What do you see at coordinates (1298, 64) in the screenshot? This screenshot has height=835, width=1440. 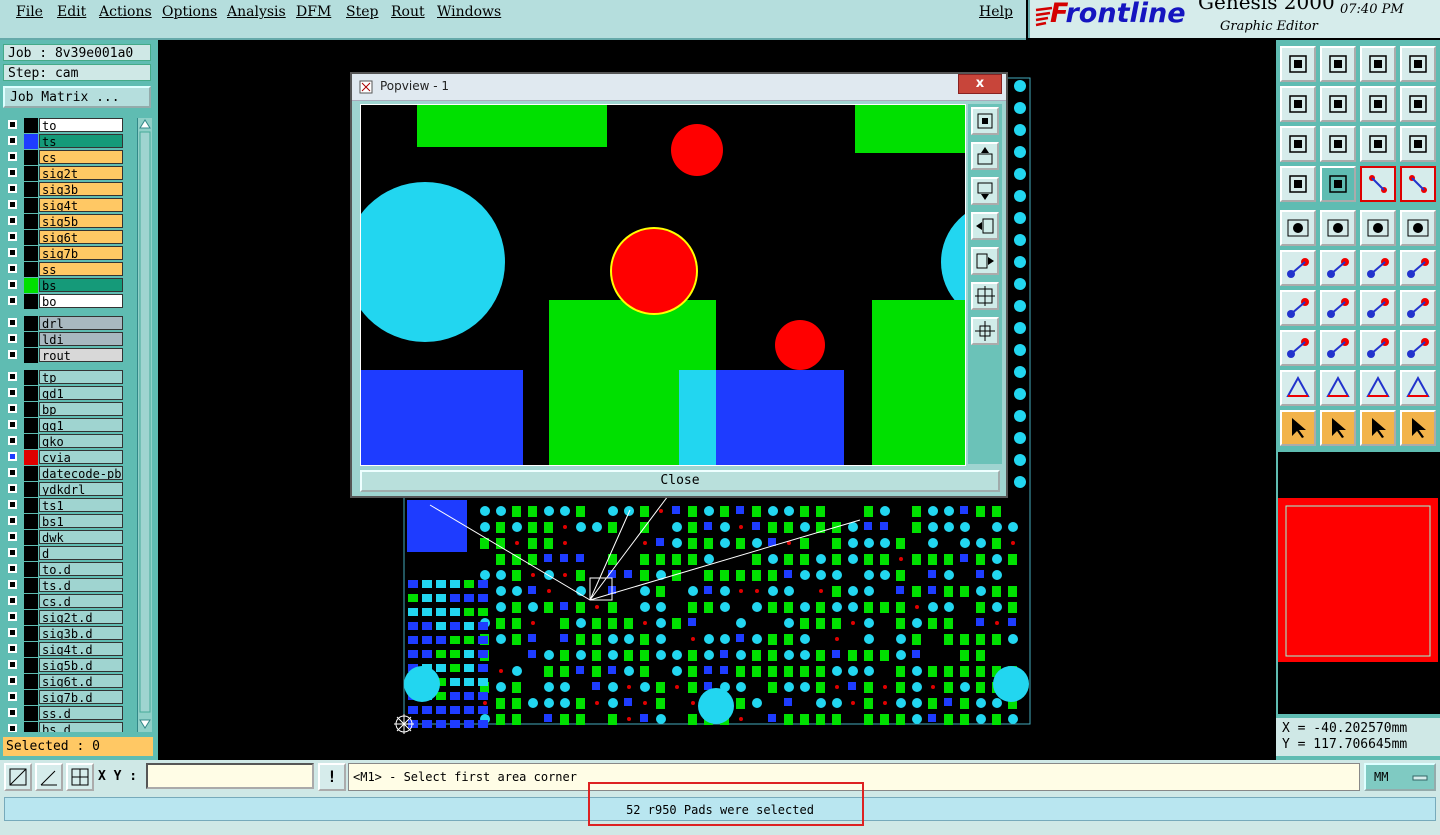 I see `zoom-home-button` at bounding box center [1298, 64].